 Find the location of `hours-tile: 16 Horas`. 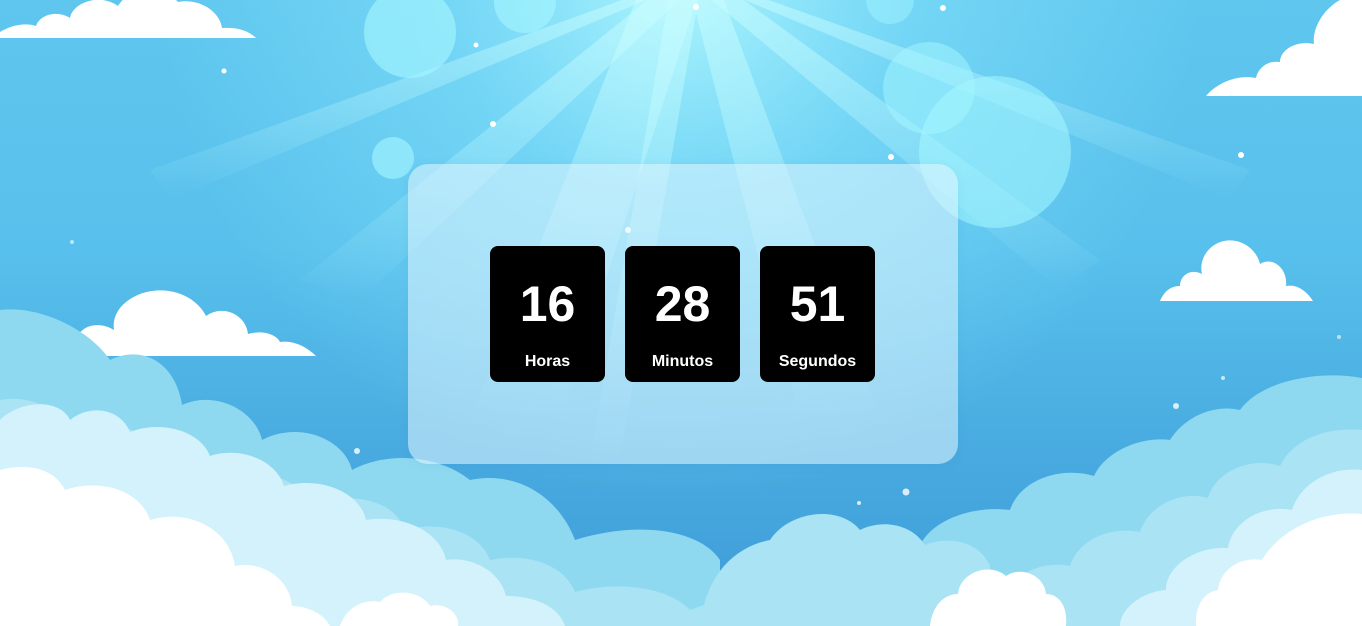

hours-tile: 16 Horas is located at coordinates (547, 314).